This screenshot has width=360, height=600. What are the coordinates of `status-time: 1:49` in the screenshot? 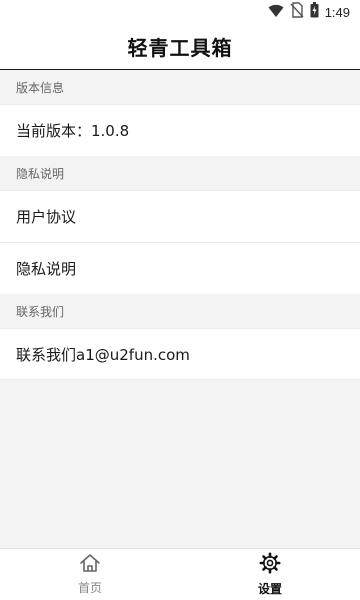 It's located at (337, 12).